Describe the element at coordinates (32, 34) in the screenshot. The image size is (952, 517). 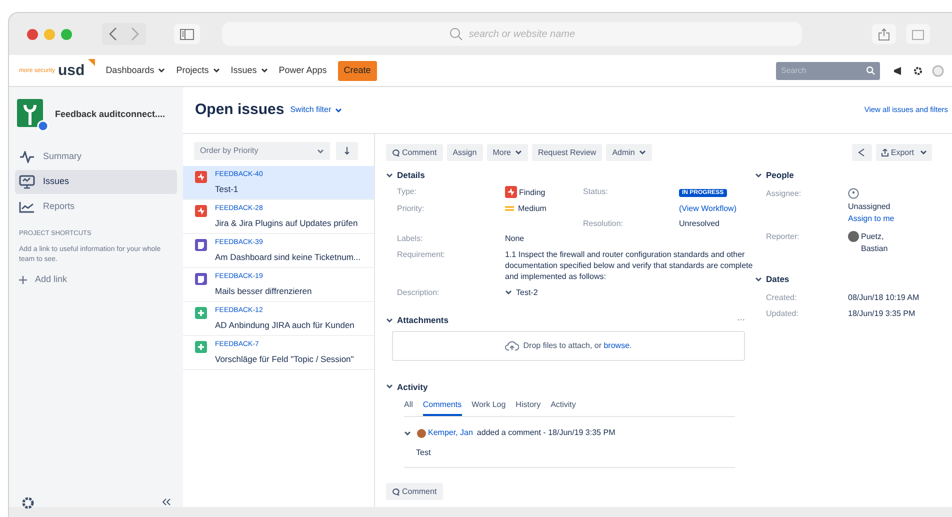
I see `close-button` at that location.